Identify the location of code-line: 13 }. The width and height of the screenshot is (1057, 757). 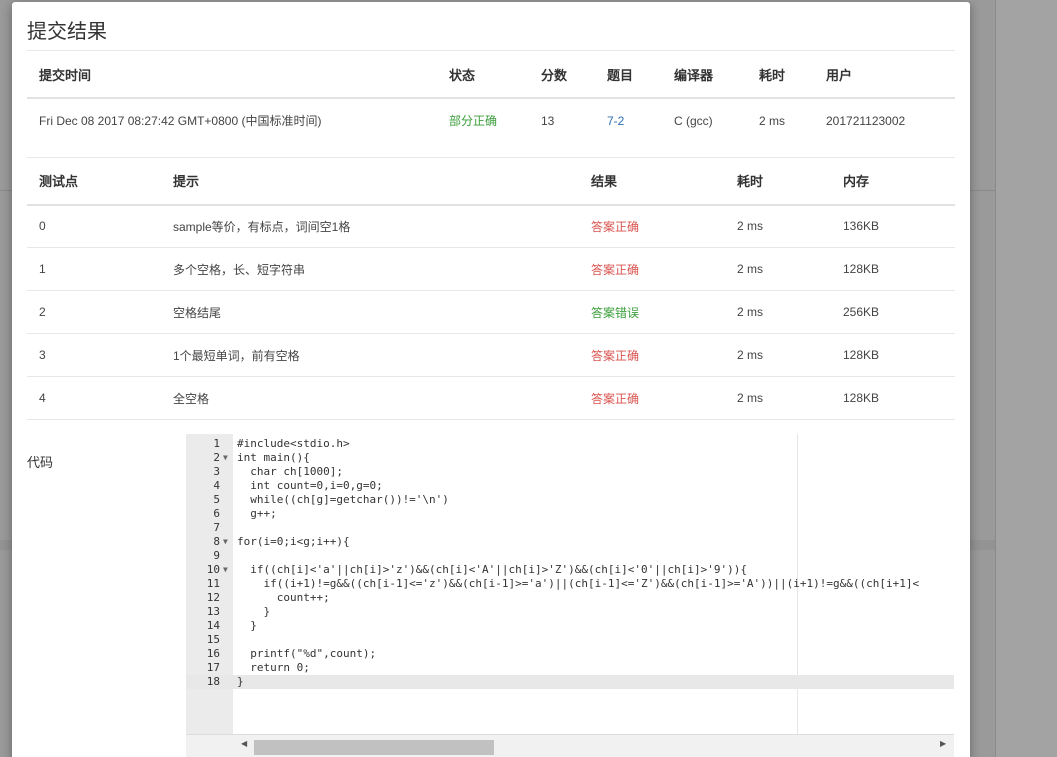
(570, 612).